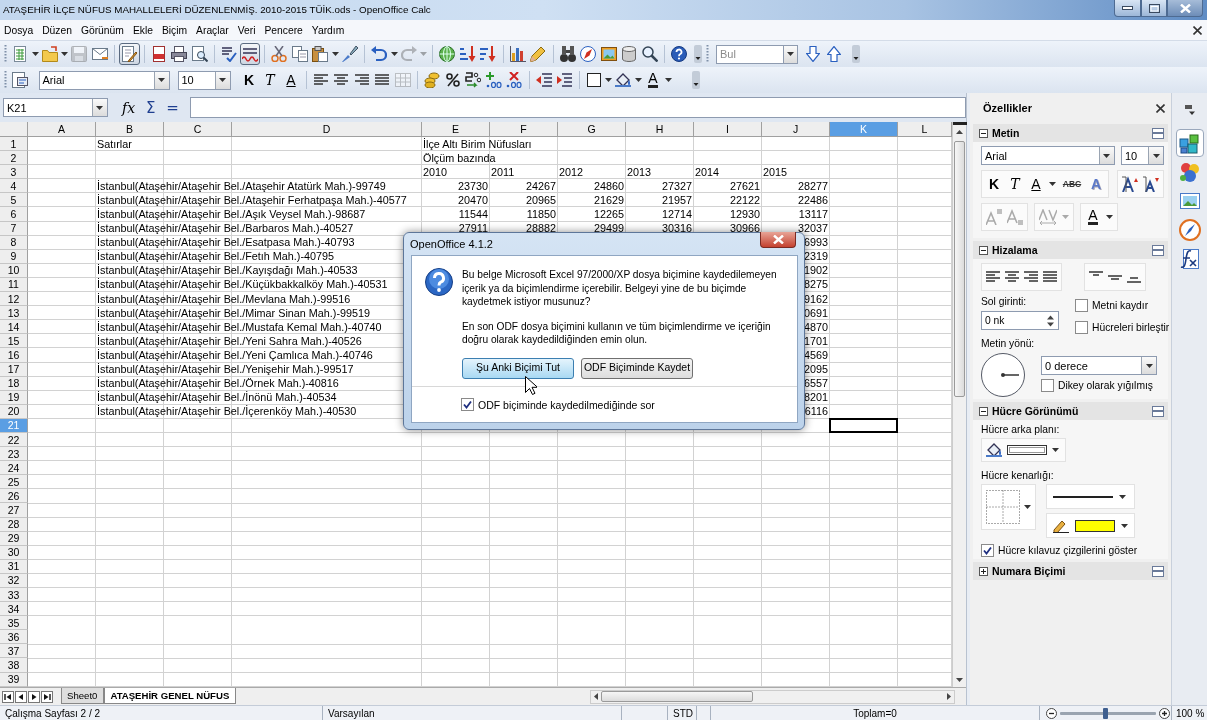 The image size is (1207, 720). I want to click on find-field: Bul, so click(749, 54).